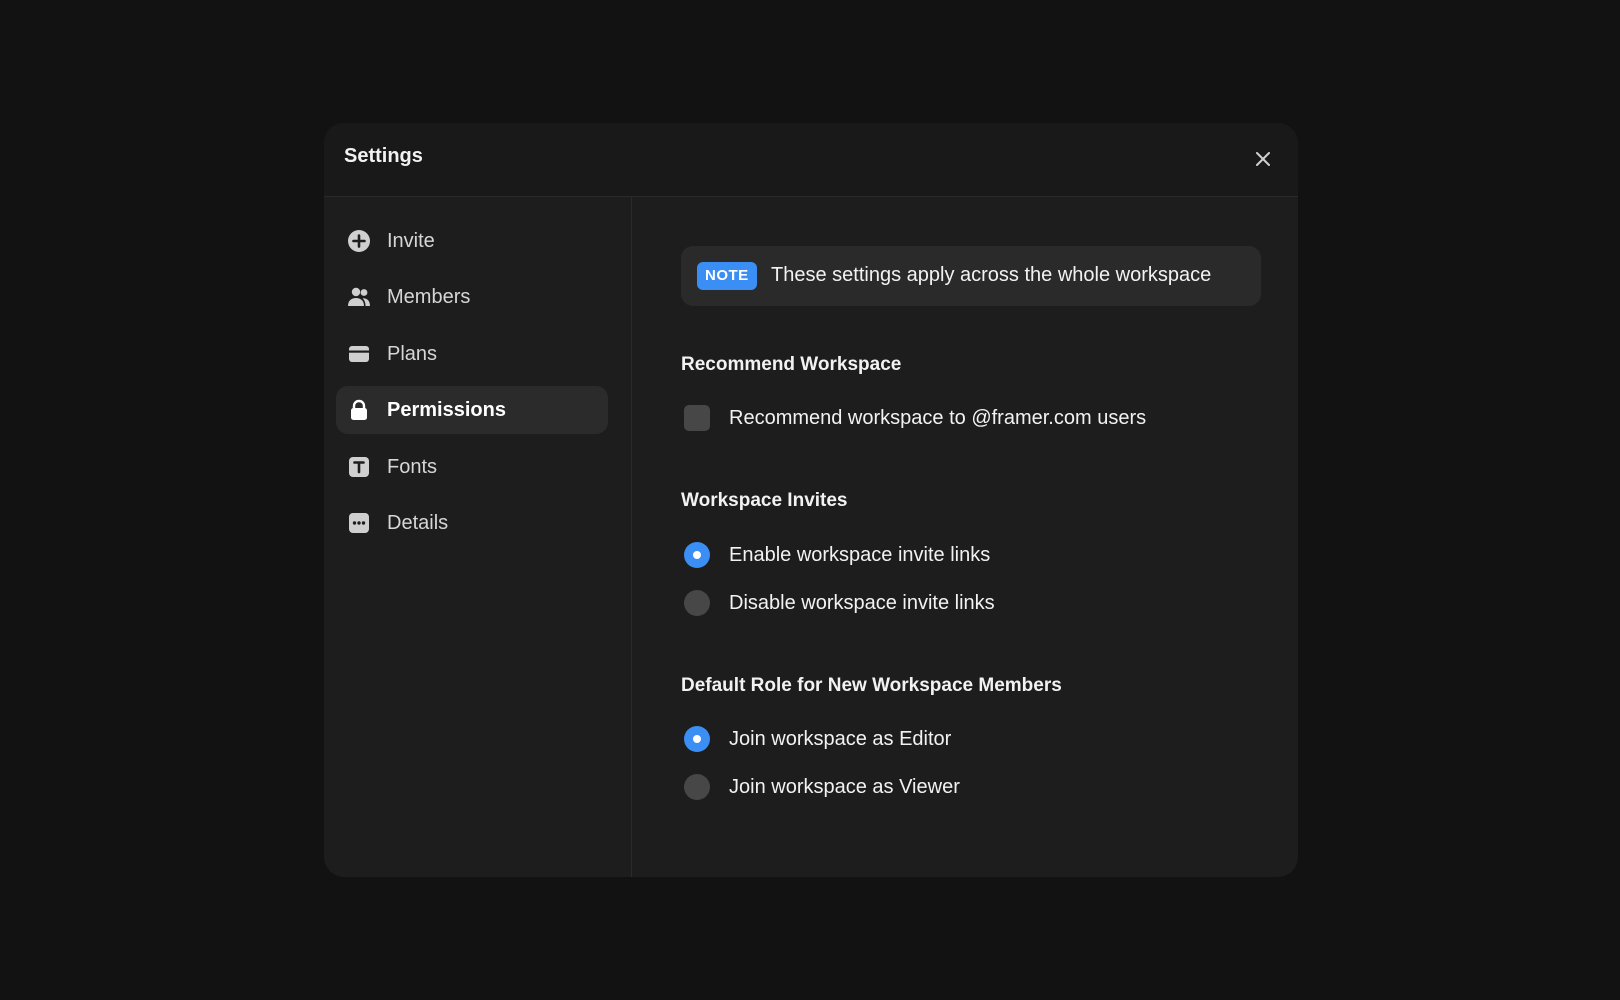 Image resolution: width=1620 pixels, height=1000 pixels. What do you see at coordinates (472, 523) in the screenshot?
I see `sidebar-item-details: Details` at bounding box center [472, 523].